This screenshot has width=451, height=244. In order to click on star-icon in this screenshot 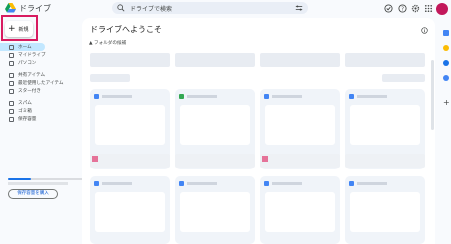, I will do `click(11, 91)`.